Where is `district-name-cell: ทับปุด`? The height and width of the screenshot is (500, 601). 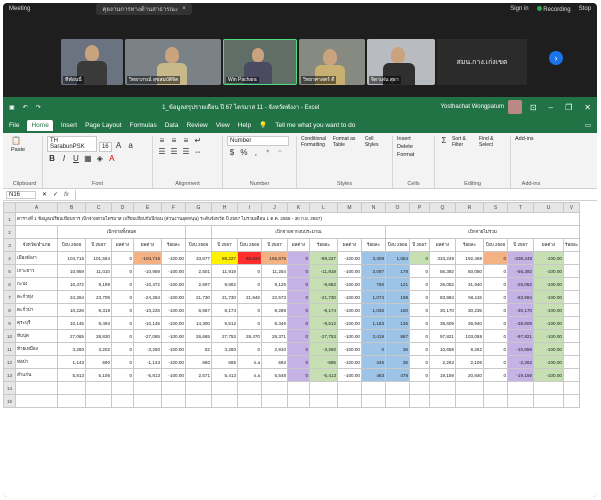
district-name-cell: ทับปุด is located at coordinates (36, 336).